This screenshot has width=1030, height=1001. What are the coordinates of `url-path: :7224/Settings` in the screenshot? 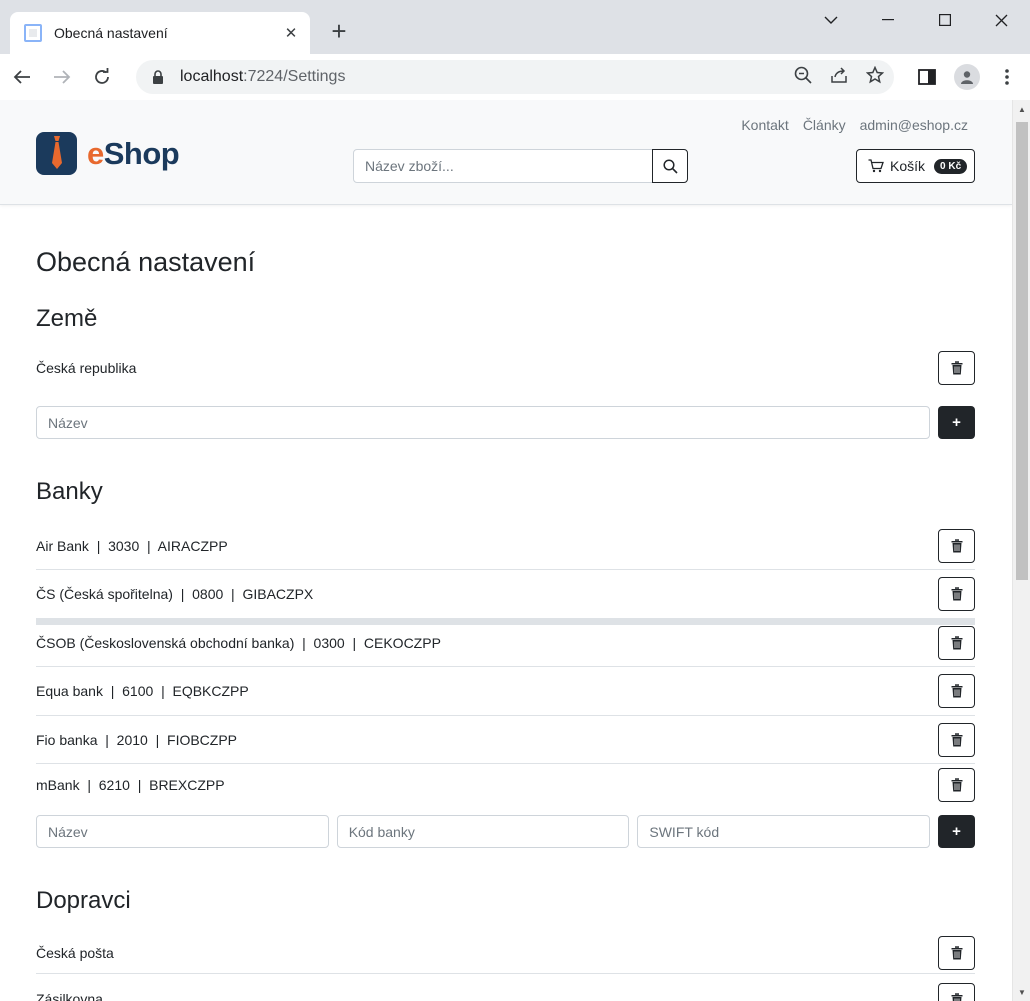 It's located at (294, 76).